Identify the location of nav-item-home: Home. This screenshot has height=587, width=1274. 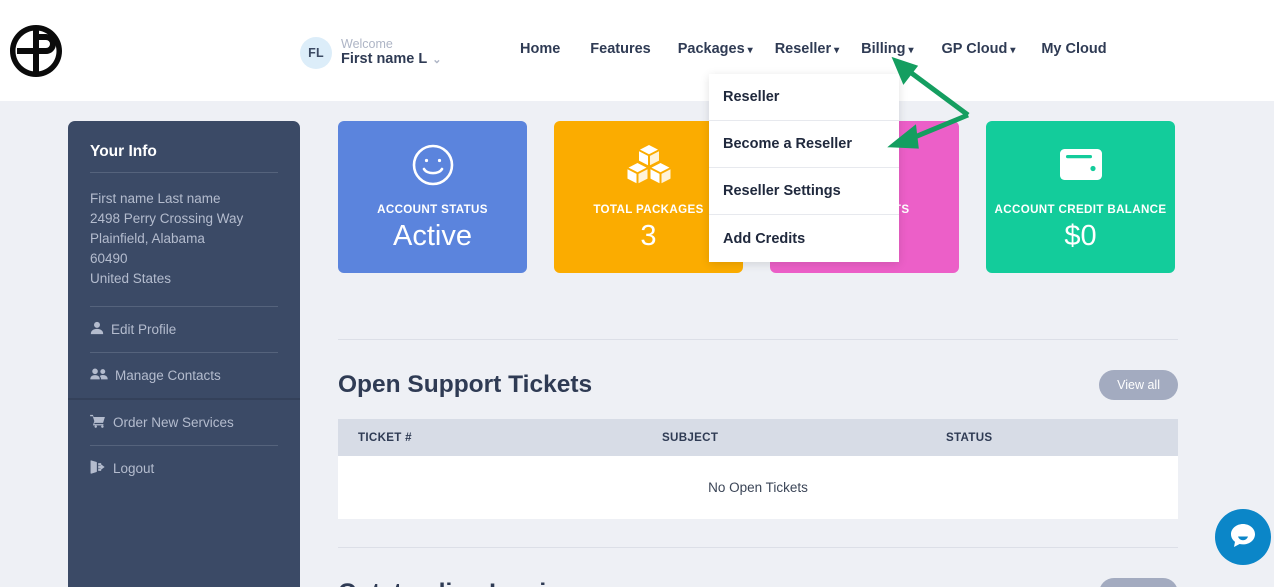
(540, 49).